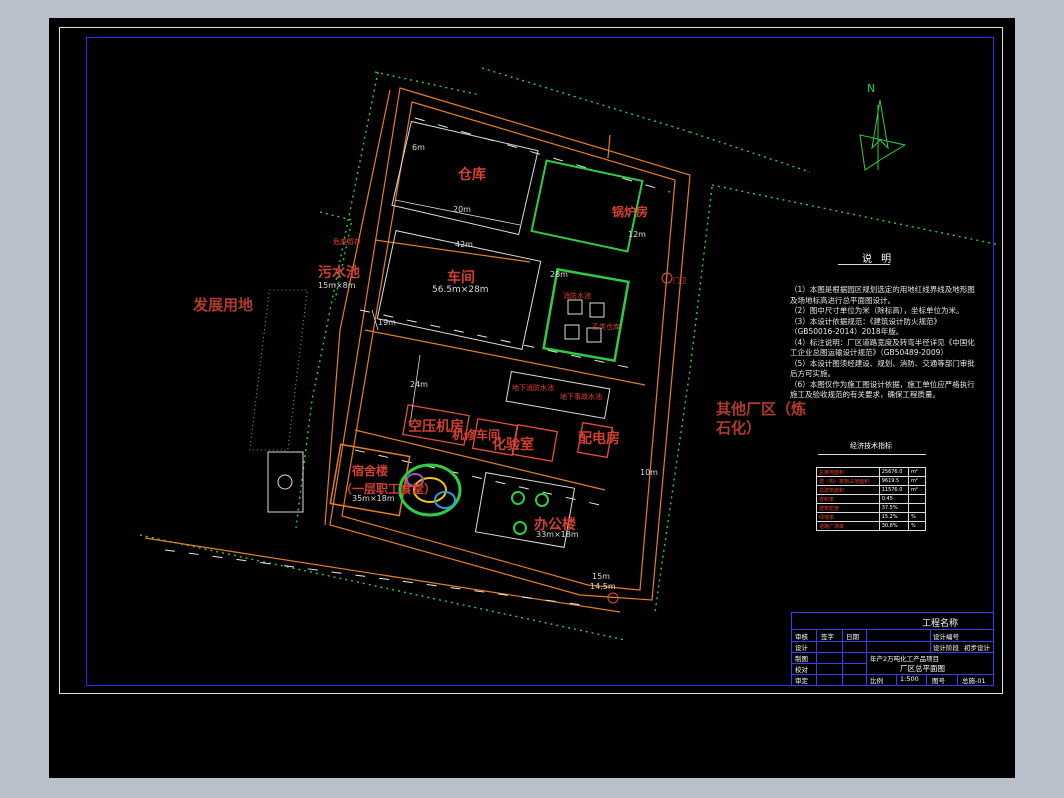 This screenshot has width=1064, height=798. What do you see at coordinates (603, 586) in the screenshot?
I see `dim-7: 14.5m` at bounding box center [603, 586].